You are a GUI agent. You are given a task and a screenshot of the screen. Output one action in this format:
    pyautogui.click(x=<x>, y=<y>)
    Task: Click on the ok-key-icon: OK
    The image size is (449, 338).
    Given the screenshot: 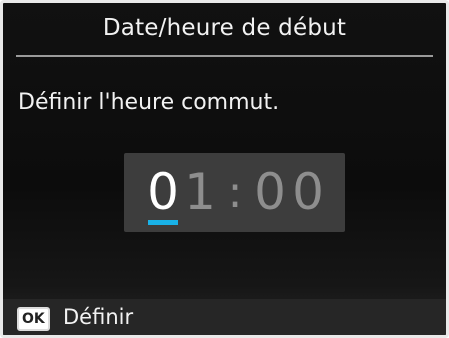 What is the action you would take?
    pyautogui.click(x=33, y=319)
    